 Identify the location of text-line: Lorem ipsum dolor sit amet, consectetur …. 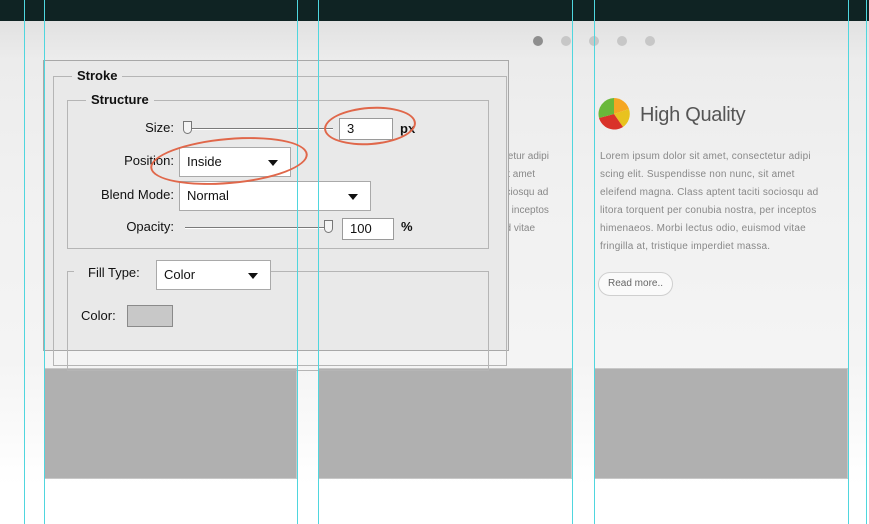
(705, 156).